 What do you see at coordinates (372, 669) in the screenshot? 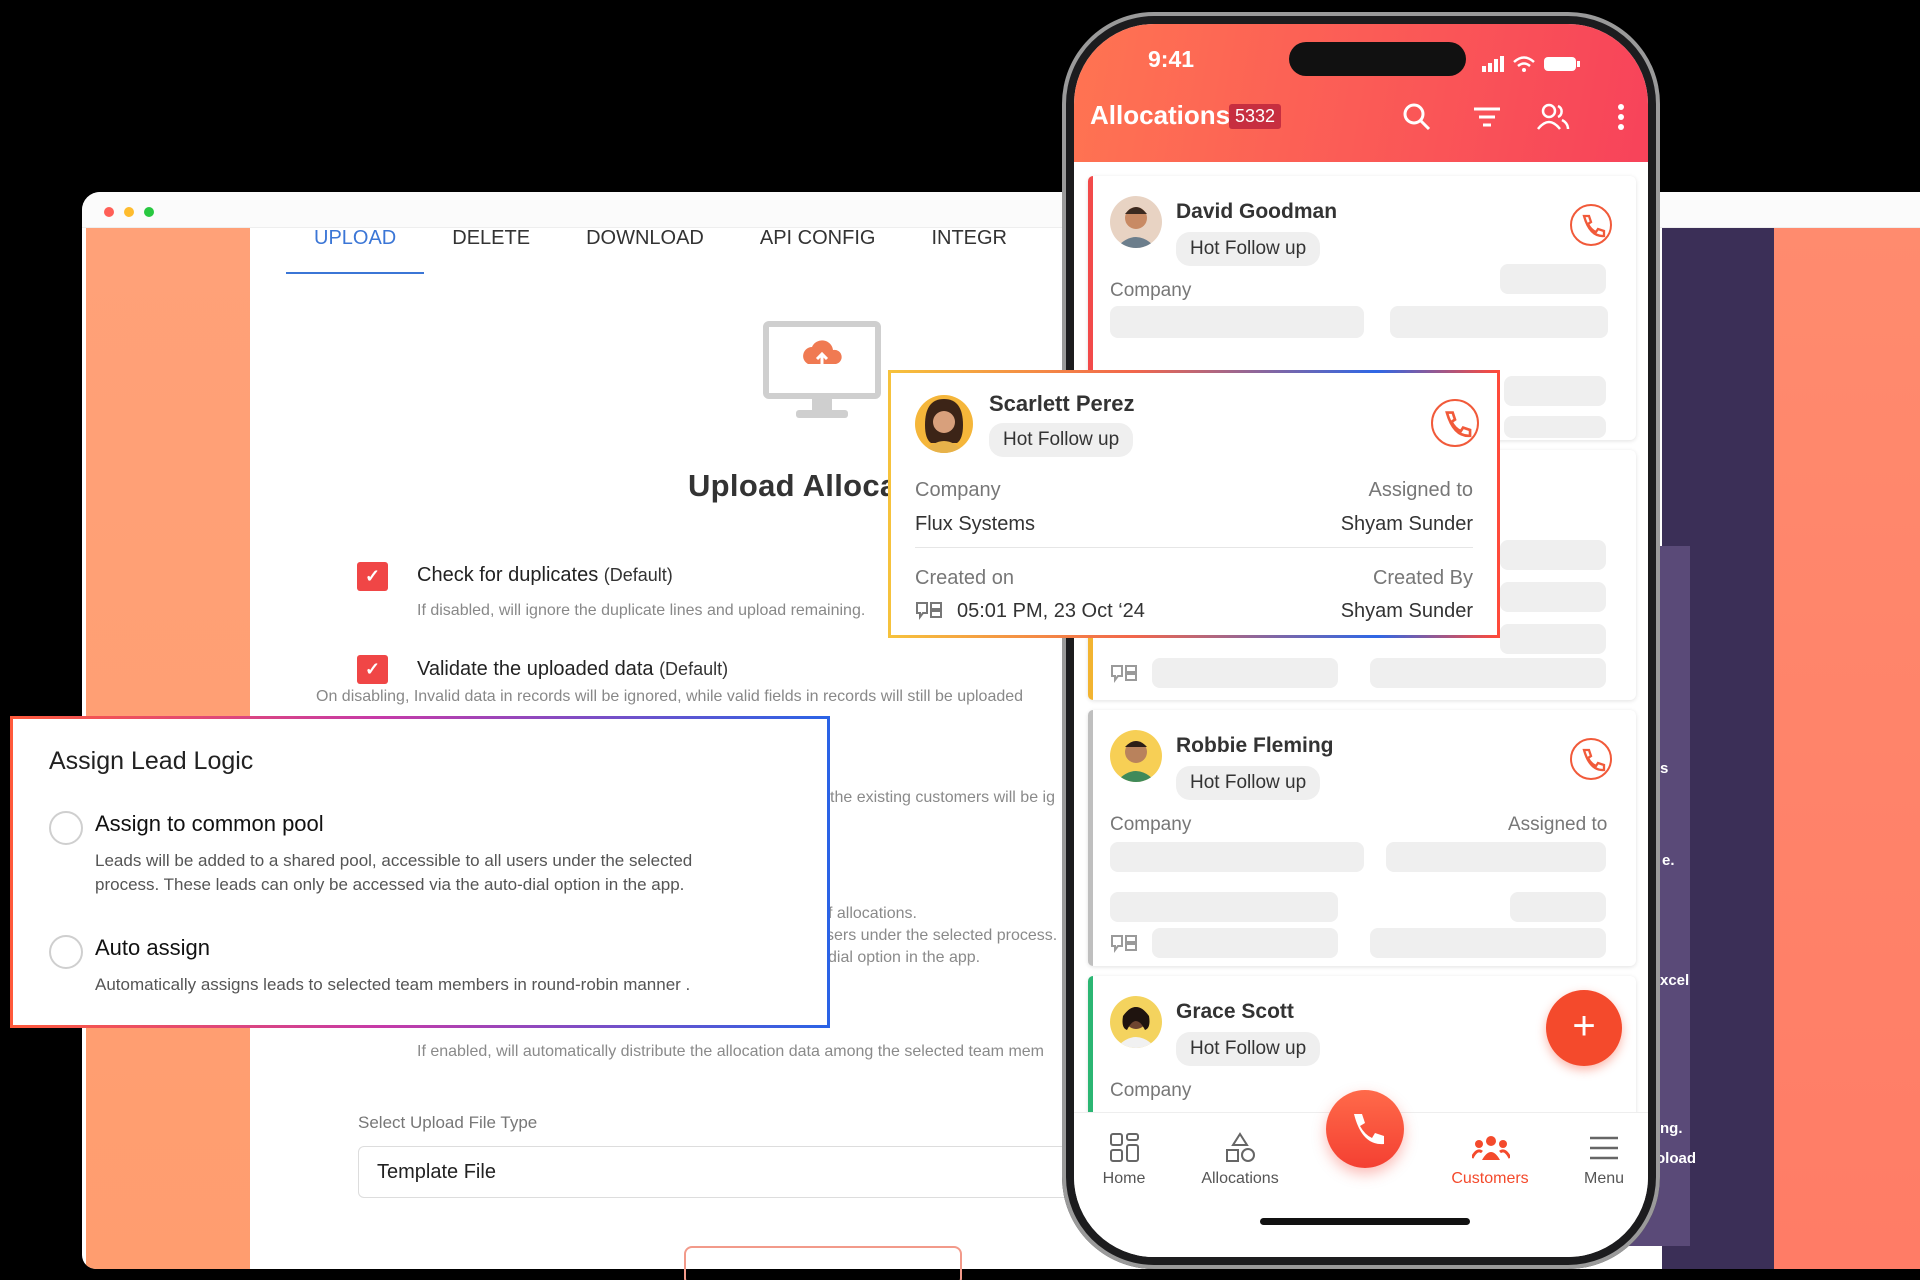
I see `validate-data-checkbox: ✓` at bounding box center [372, 669].